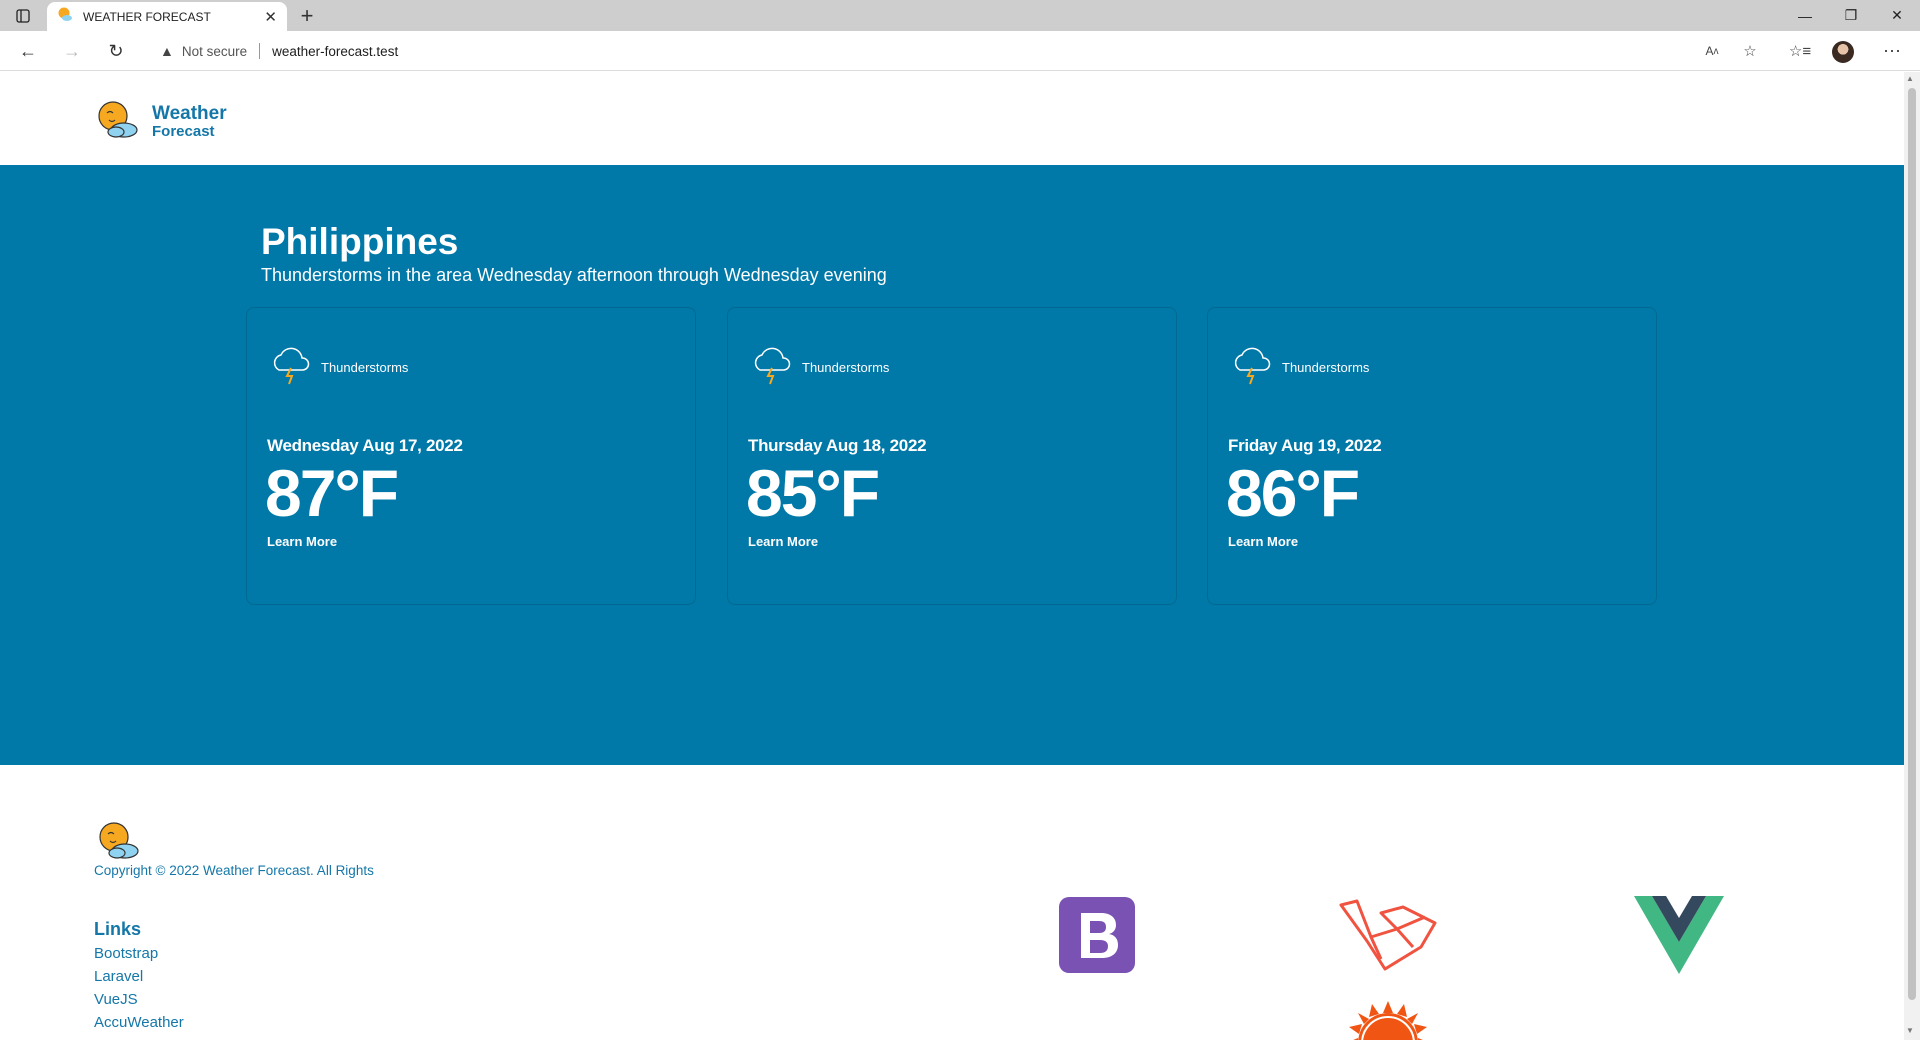  I want to click on tab-actions-icon, so click(23, 15).